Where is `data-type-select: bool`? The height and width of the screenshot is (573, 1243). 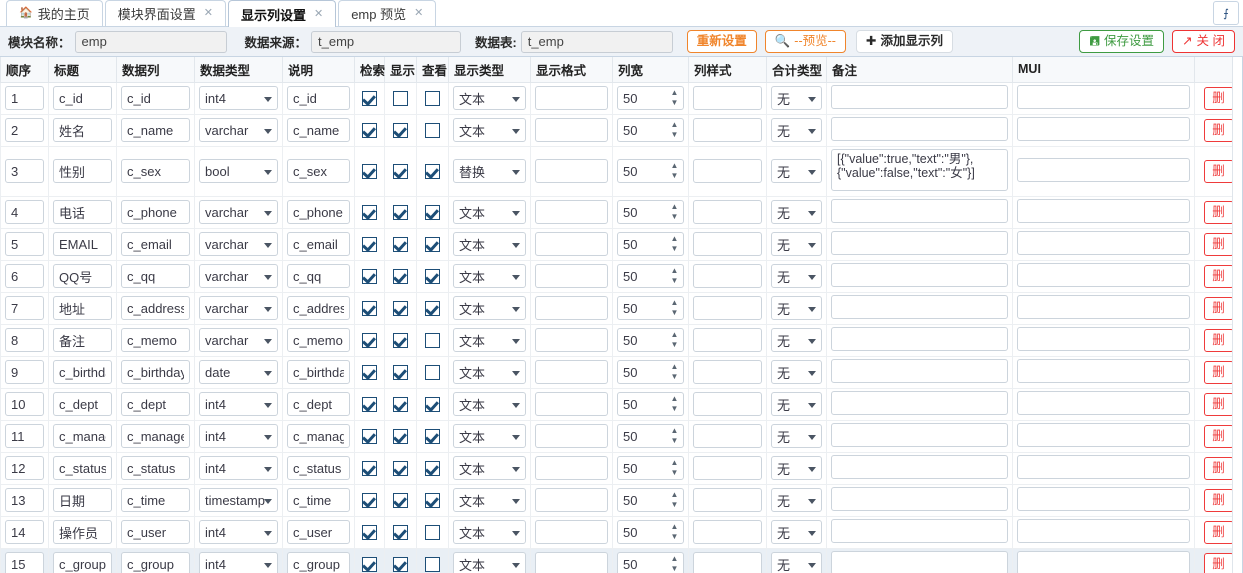 data-type-select: bool is located at coordinates (238, 171).